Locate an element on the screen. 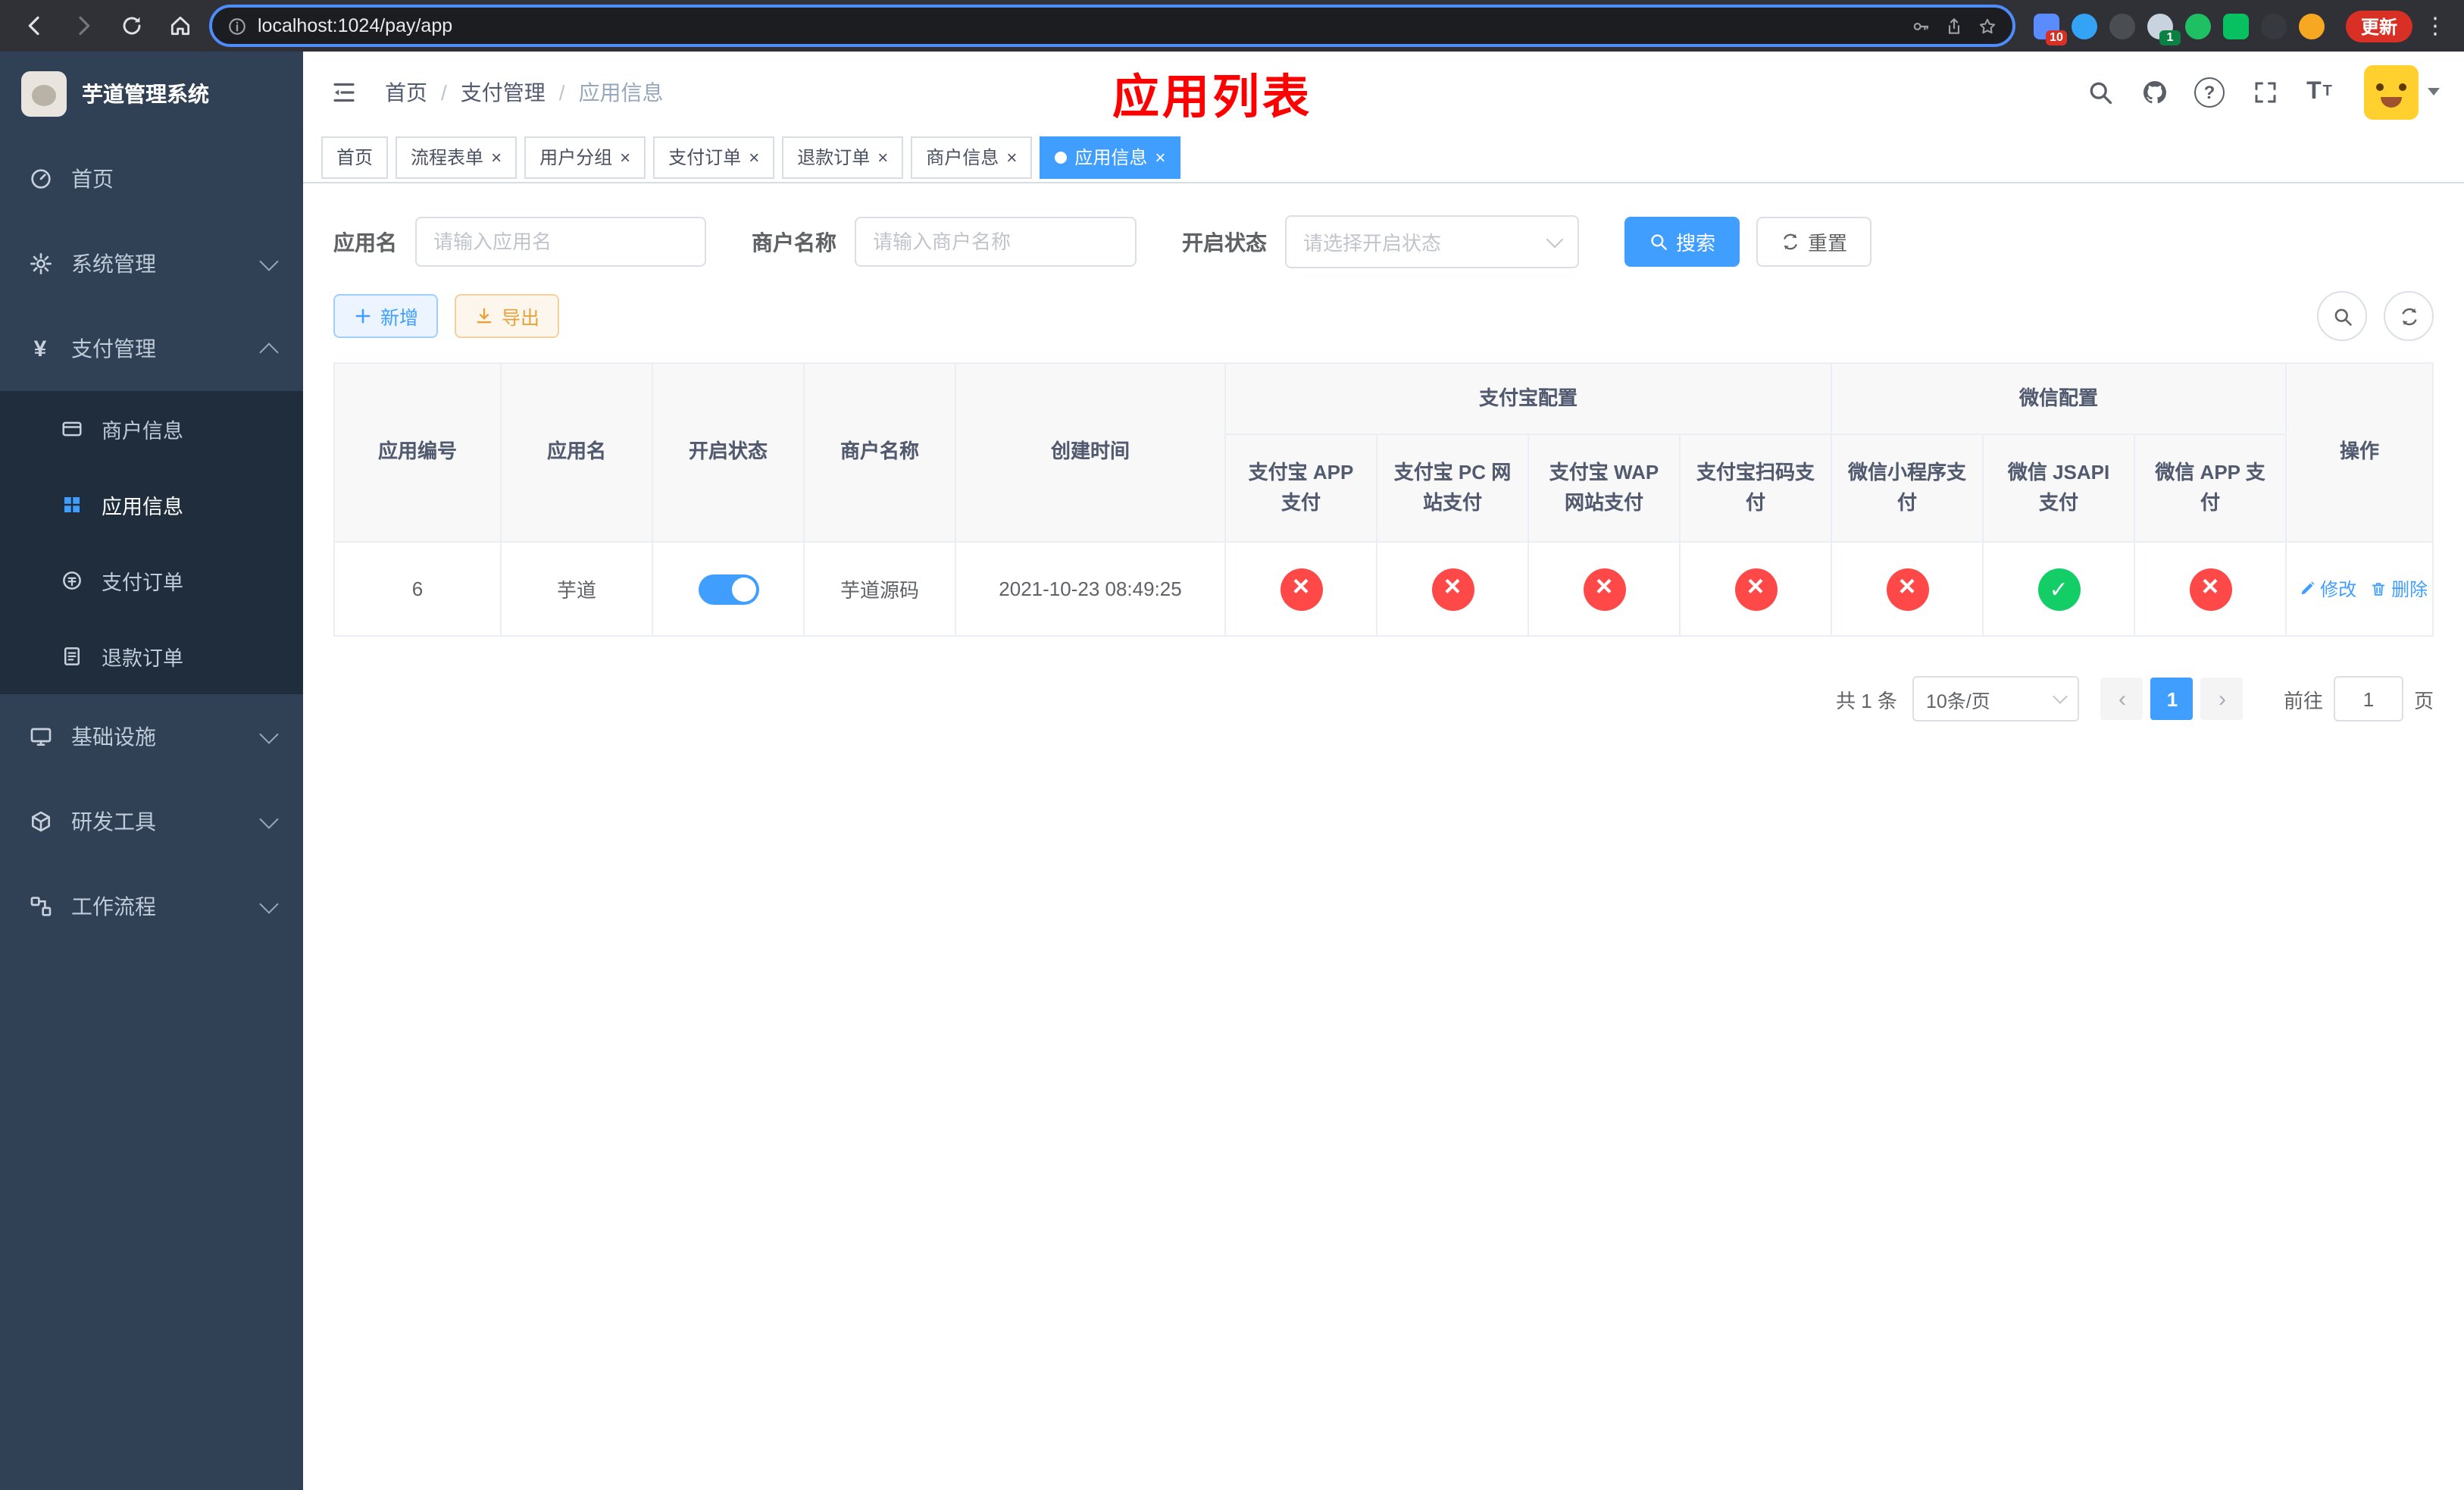  extension-badge: 10 is located at coordinates (2056, 37).